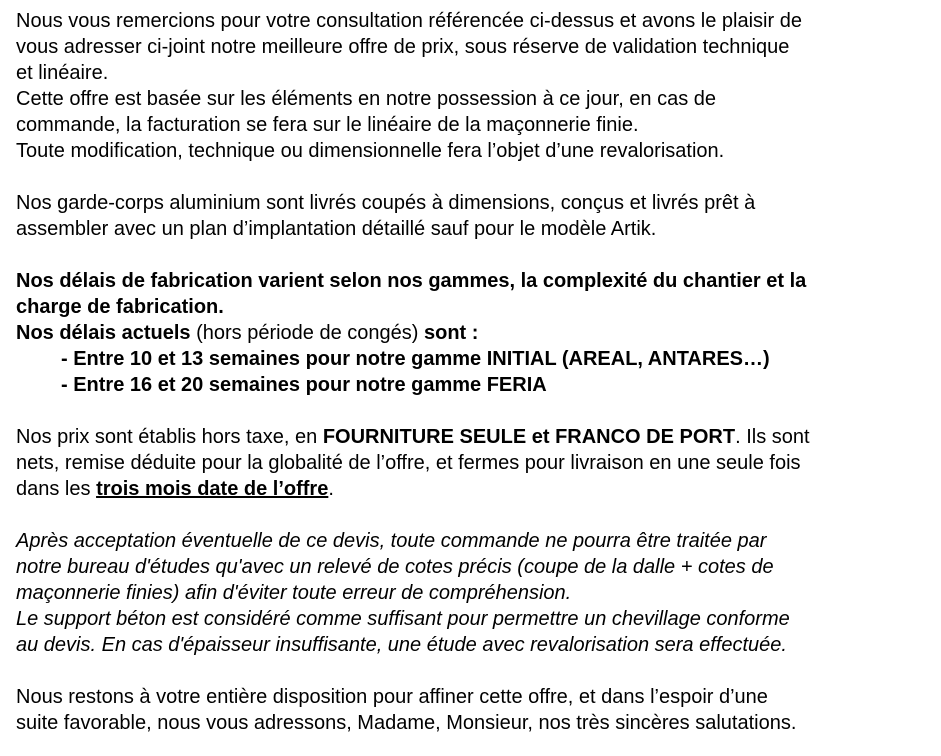  I want to click on normal-text: . Ils sont, so click(772, 437).